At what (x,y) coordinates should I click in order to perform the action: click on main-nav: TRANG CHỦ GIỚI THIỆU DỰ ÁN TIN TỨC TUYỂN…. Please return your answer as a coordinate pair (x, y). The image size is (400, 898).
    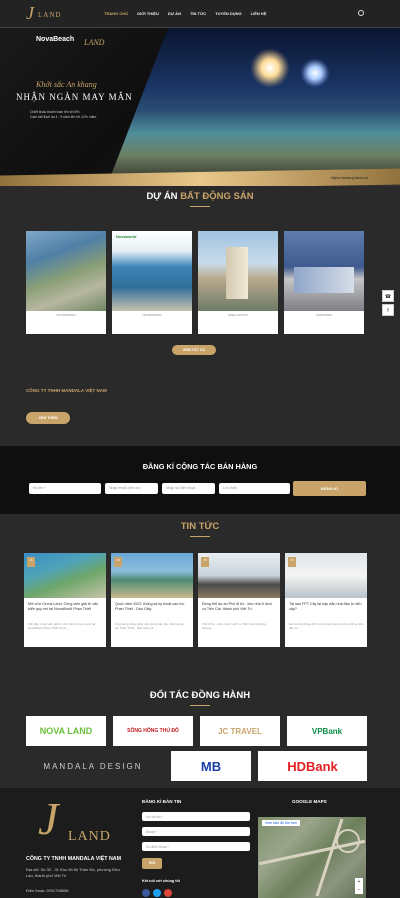
    Looking at the image, I should click on (185, 13).